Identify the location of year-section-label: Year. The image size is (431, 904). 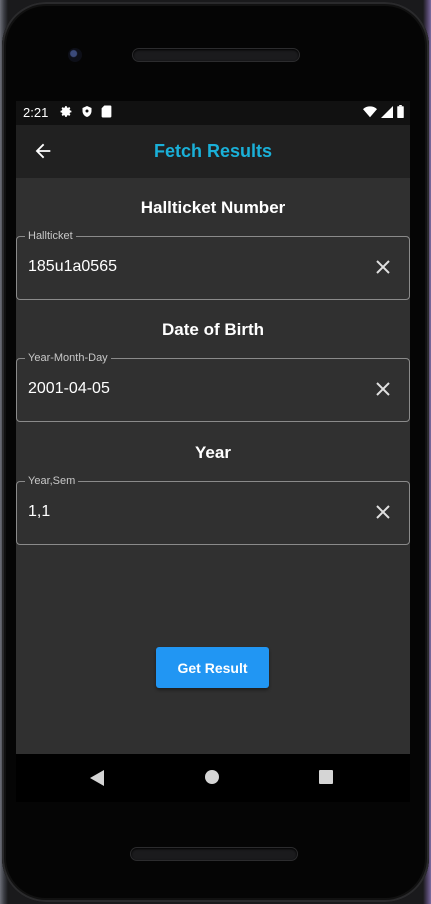
(213, 452).